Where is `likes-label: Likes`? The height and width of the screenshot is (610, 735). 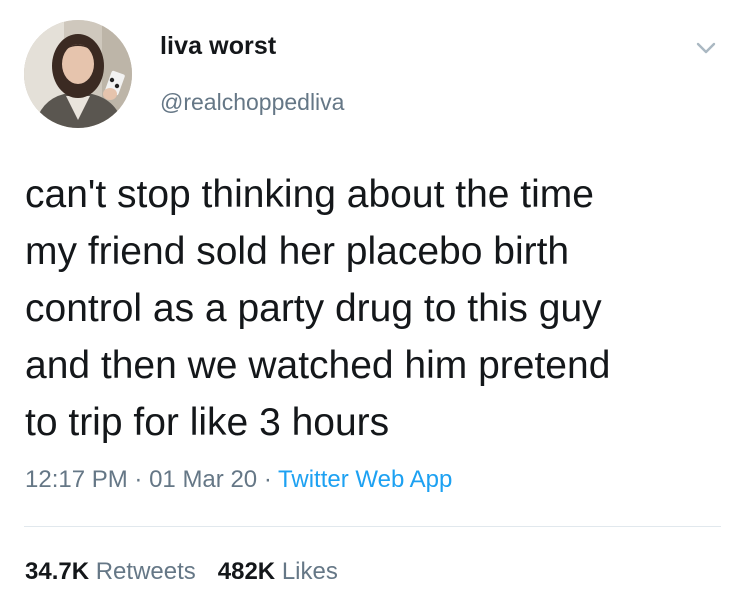
likes-label: Likes is located at coordinates (309, 571).